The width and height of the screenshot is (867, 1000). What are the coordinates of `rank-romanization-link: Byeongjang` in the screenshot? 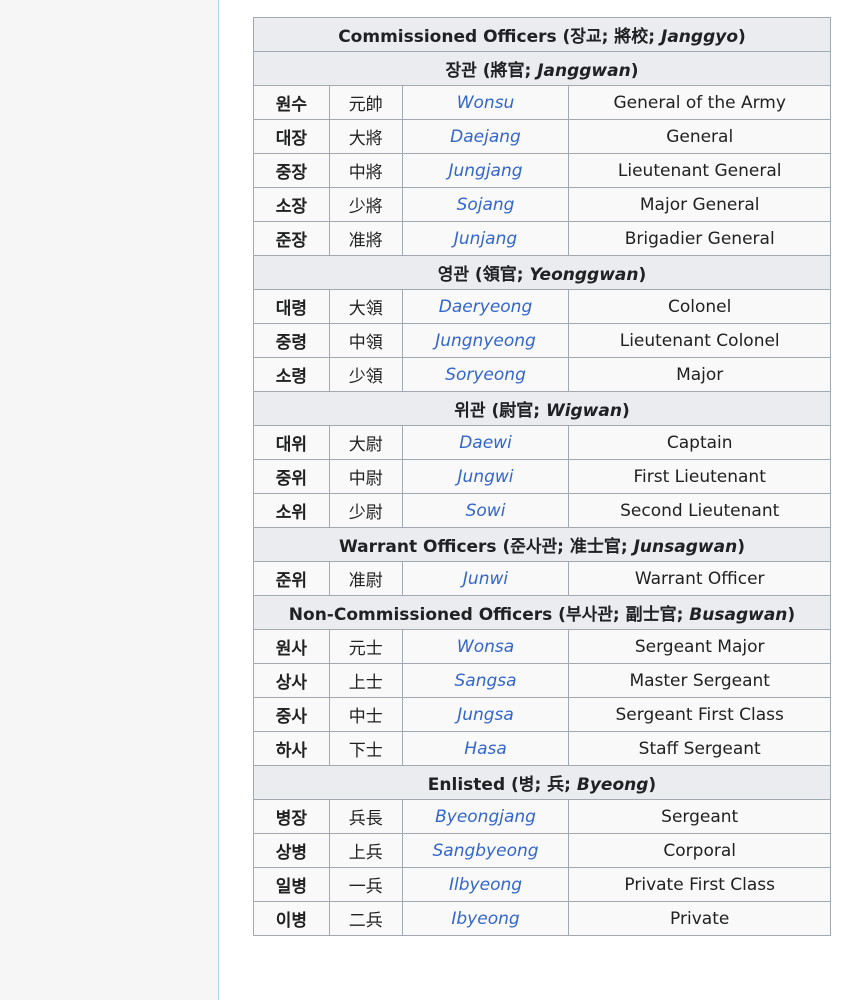 It's located at (485, 817).